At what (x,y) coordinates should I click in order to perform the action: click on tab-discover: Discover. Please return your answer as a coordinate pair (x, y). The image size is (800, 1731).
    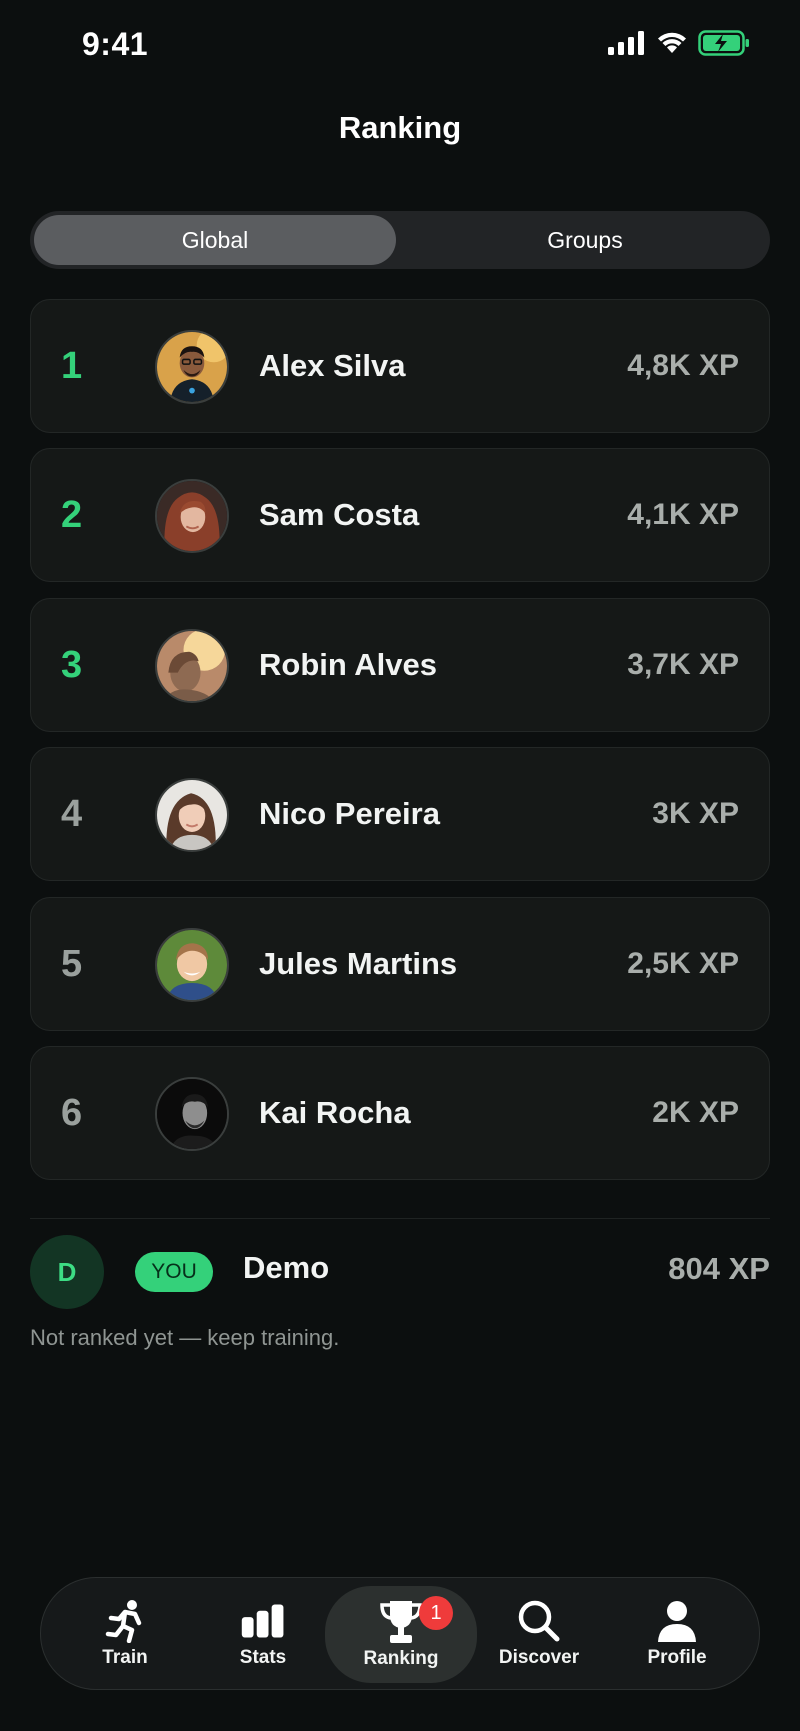
    Looking at the image, I should click on (539, 1633).